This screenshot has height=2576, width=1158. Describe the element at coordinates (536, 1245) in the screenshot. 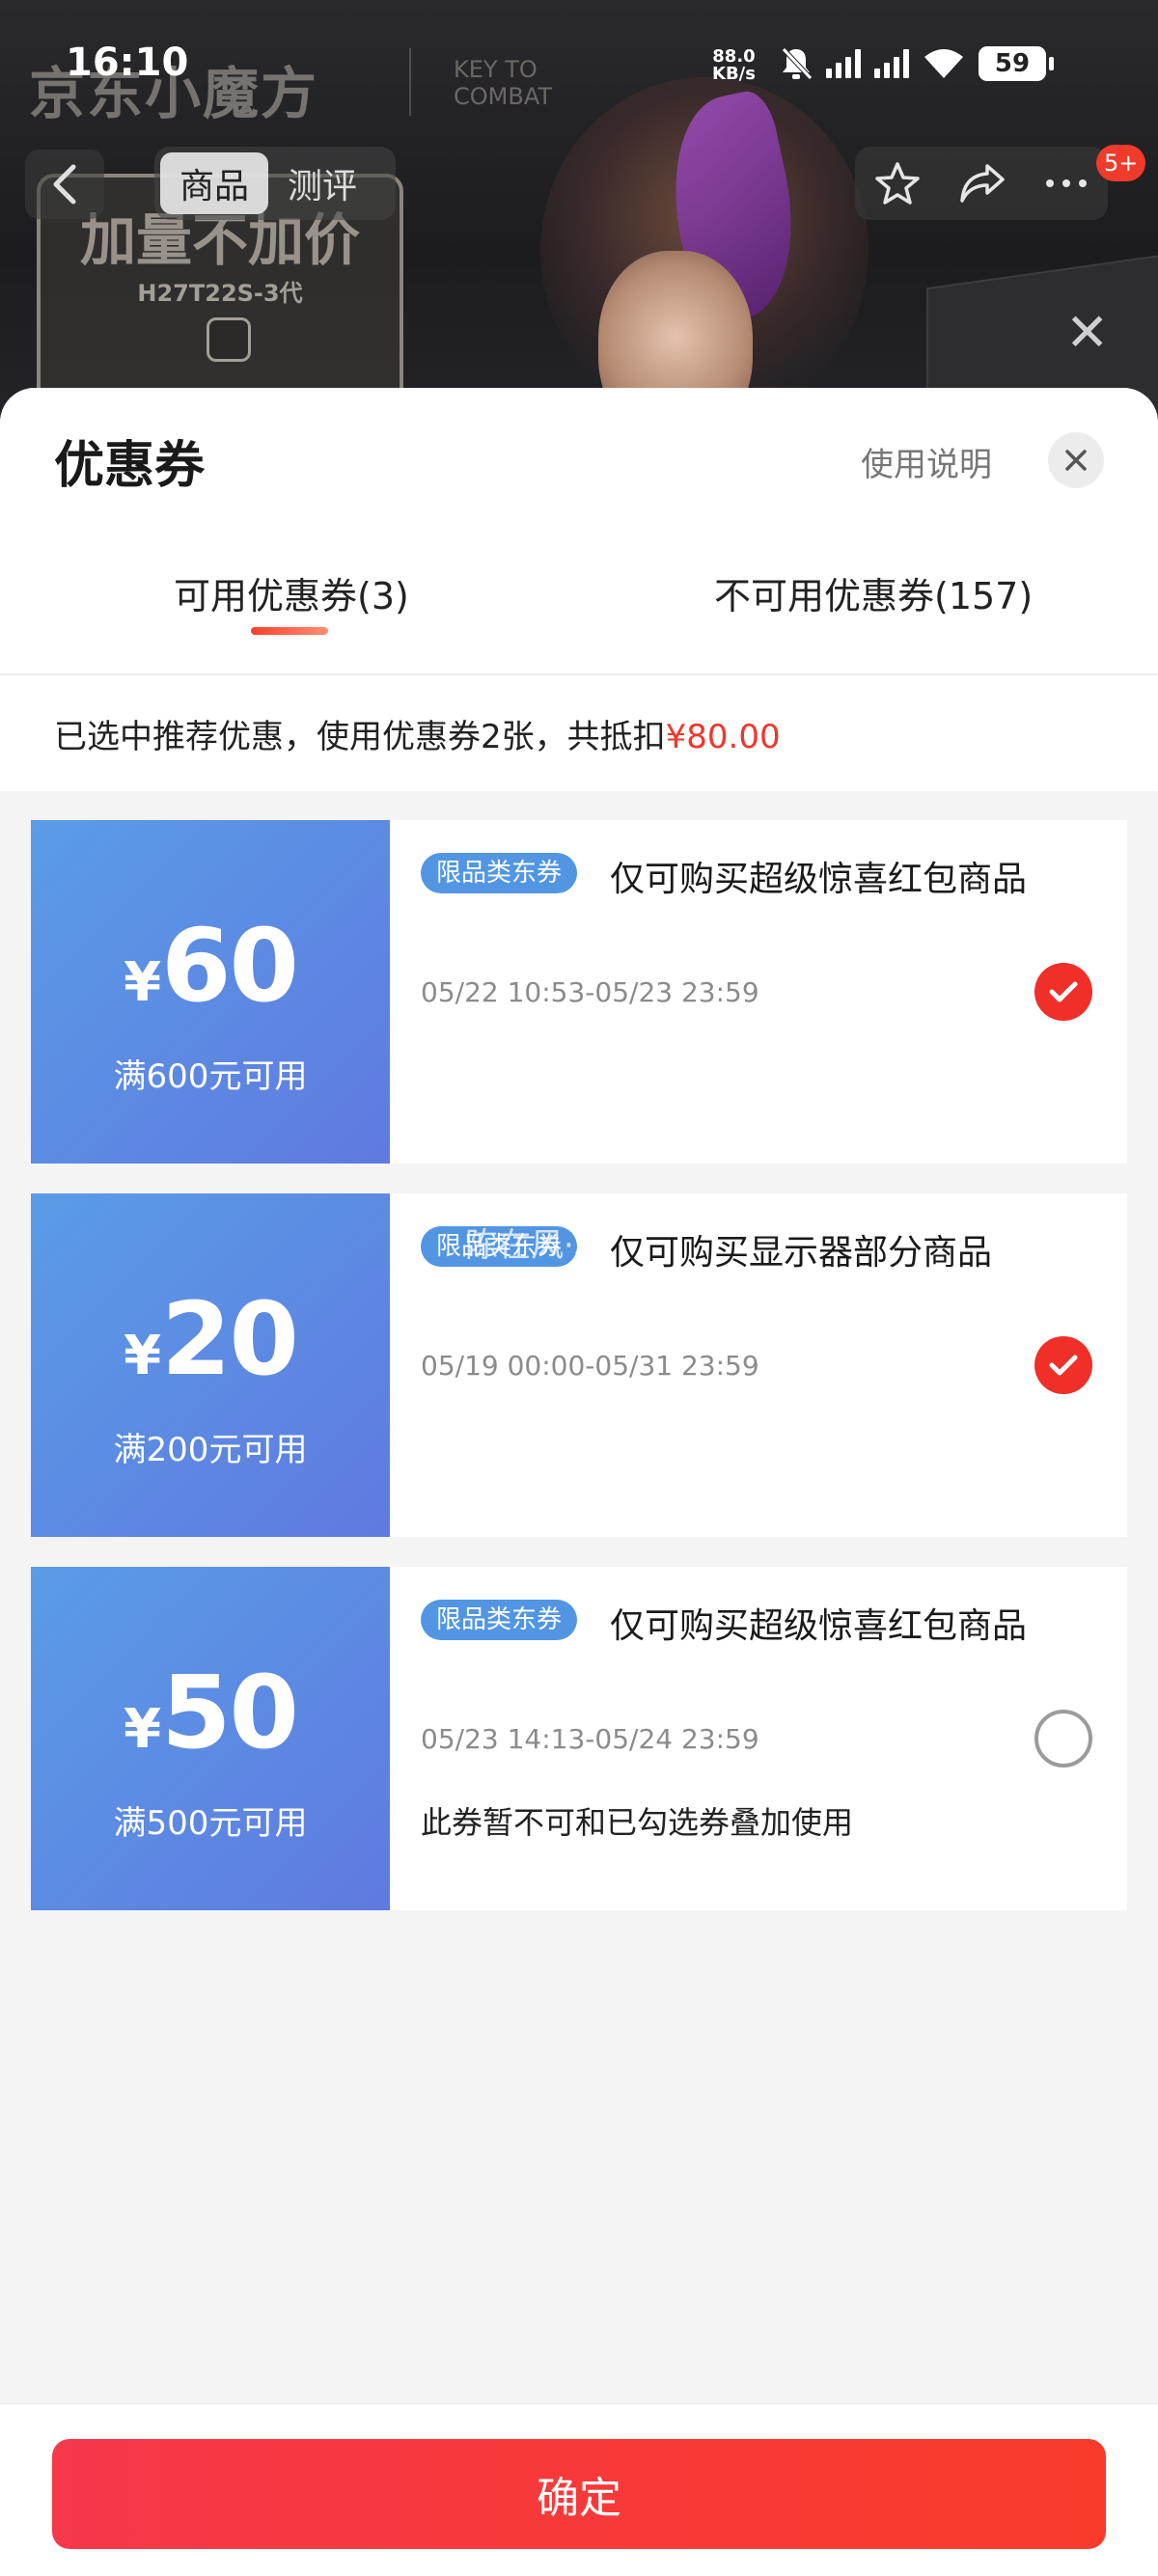

I see `overlay-watermark-text: 陈在风·冰` at that location.